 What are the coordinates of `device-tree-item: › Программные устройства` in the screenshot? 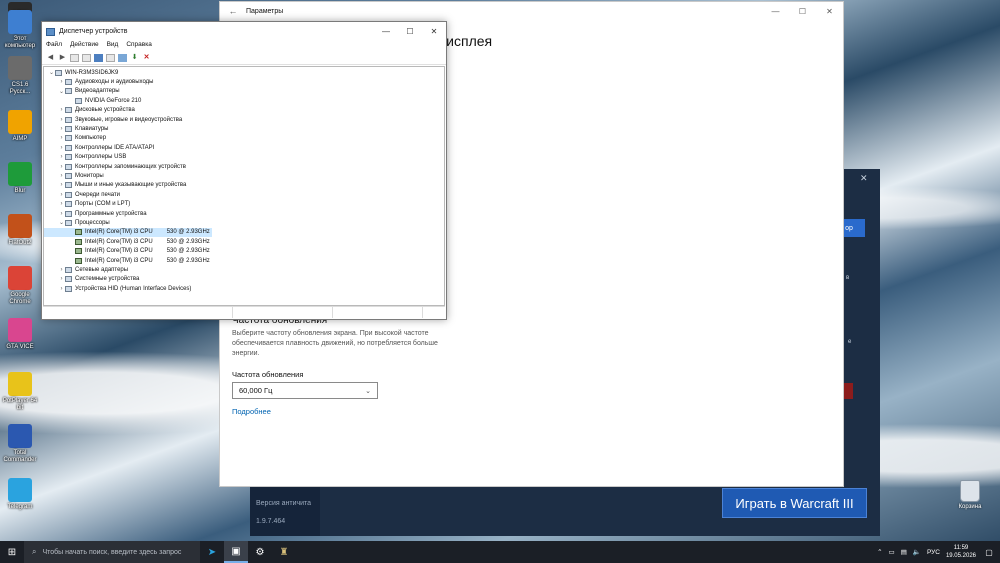 It's located at (244, 213).